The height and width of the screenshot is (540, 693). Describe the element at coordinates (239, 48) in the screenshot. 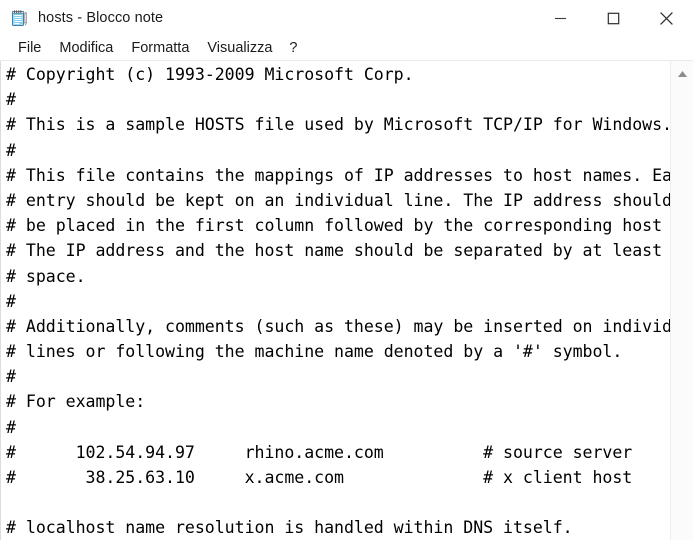

I see `menu-item-visualizza: Visualizza` at that location.